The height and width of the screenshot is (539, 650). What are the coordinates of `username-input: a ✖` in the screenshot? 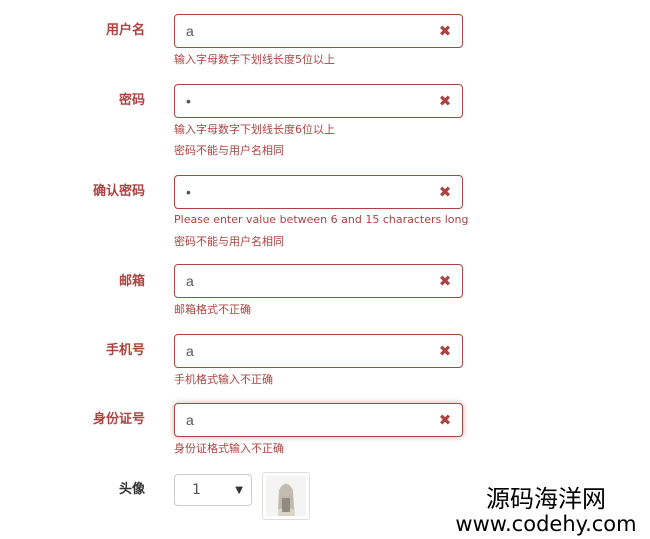 It's located at (318, 31).